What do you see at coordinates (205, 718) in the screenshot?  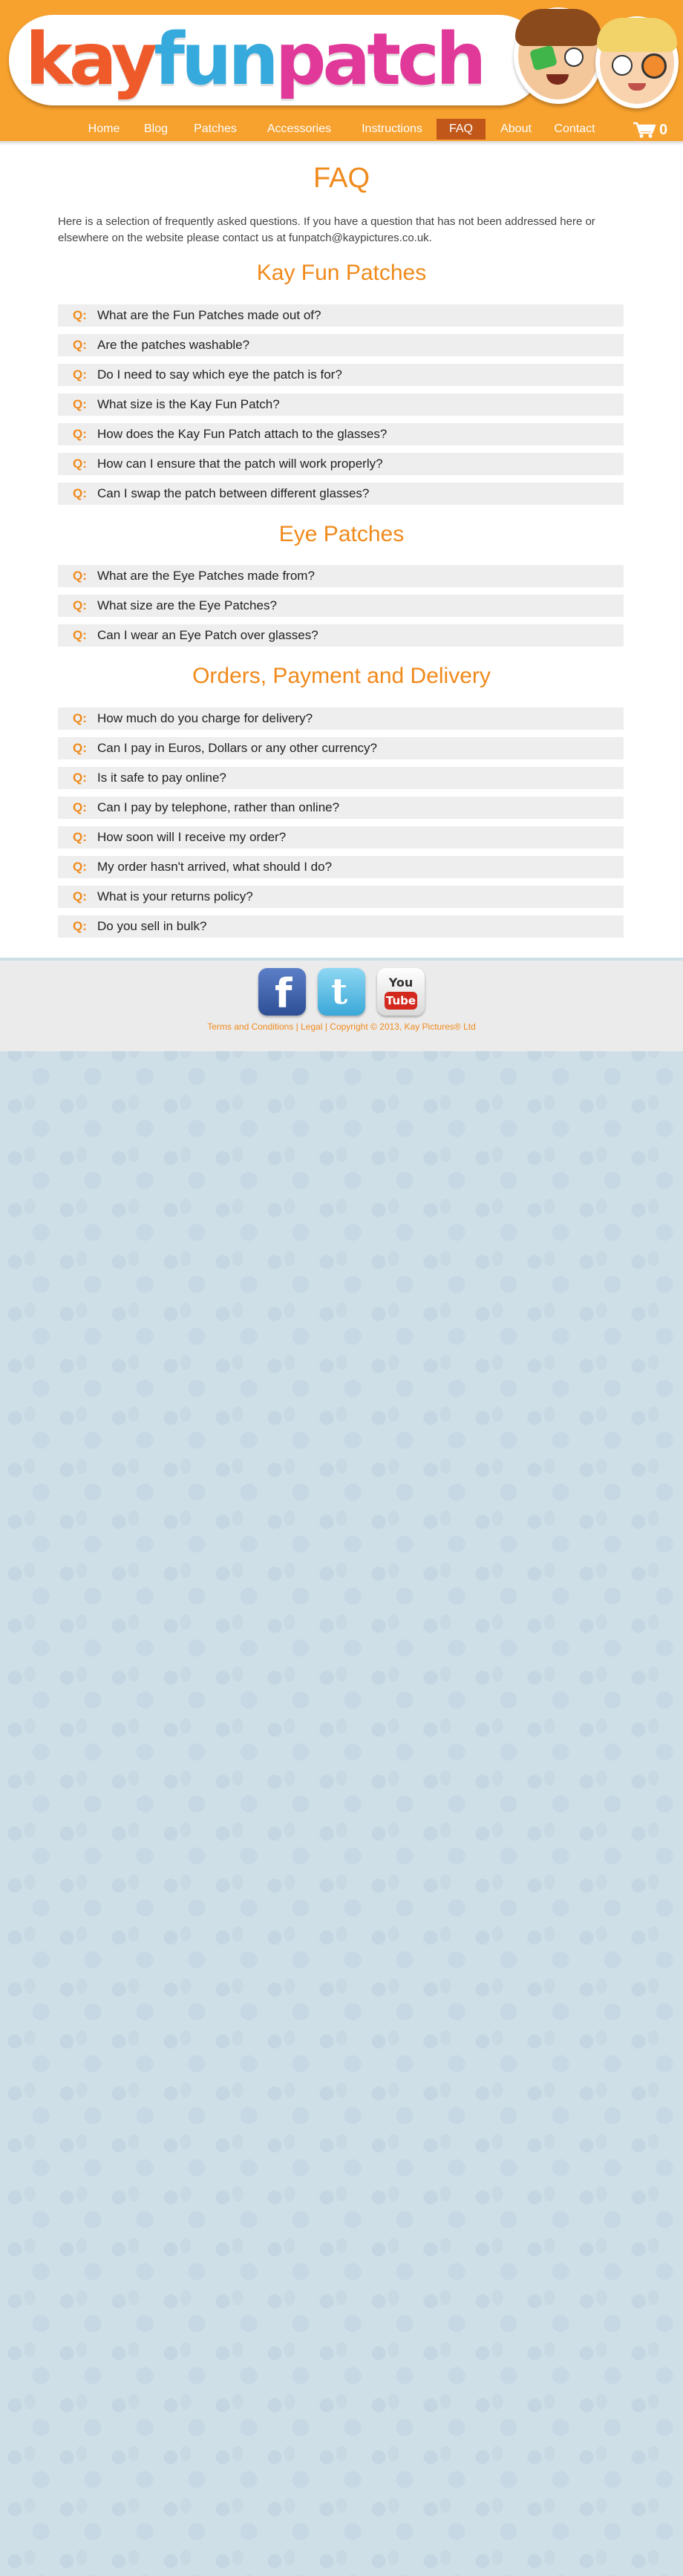 I see `faq-question: How much do you charge for delivery?` at bounding box center [205, 718].